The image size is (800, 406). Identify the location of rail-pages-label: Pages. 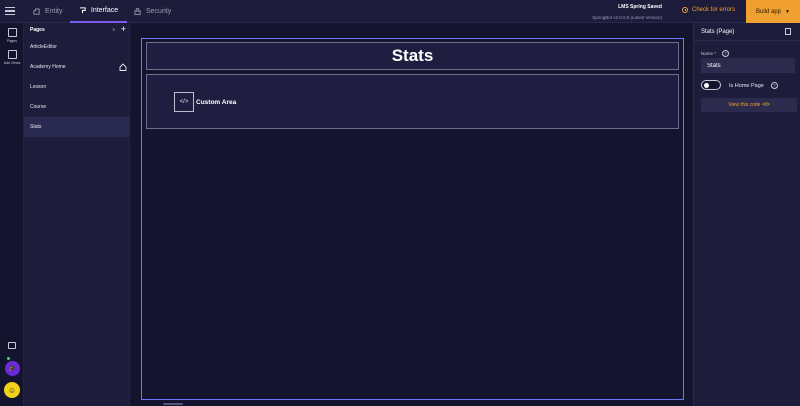
(12, 41).